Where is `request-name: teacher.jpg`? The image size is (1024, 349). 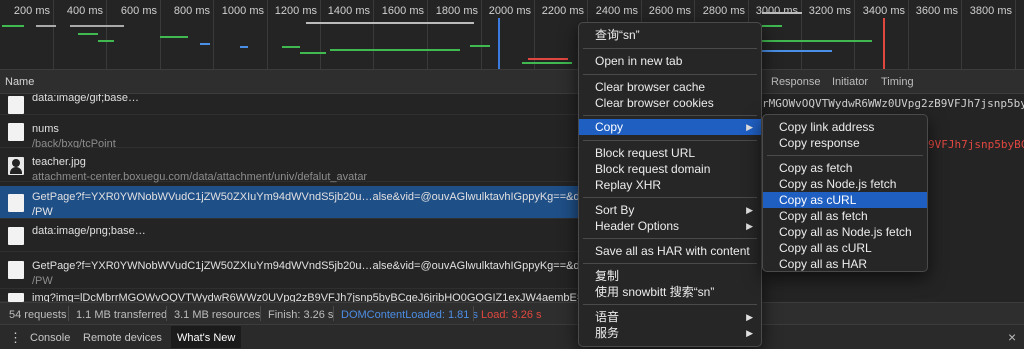
request-name: teacher.jpg is located at coordinates (59, 162).